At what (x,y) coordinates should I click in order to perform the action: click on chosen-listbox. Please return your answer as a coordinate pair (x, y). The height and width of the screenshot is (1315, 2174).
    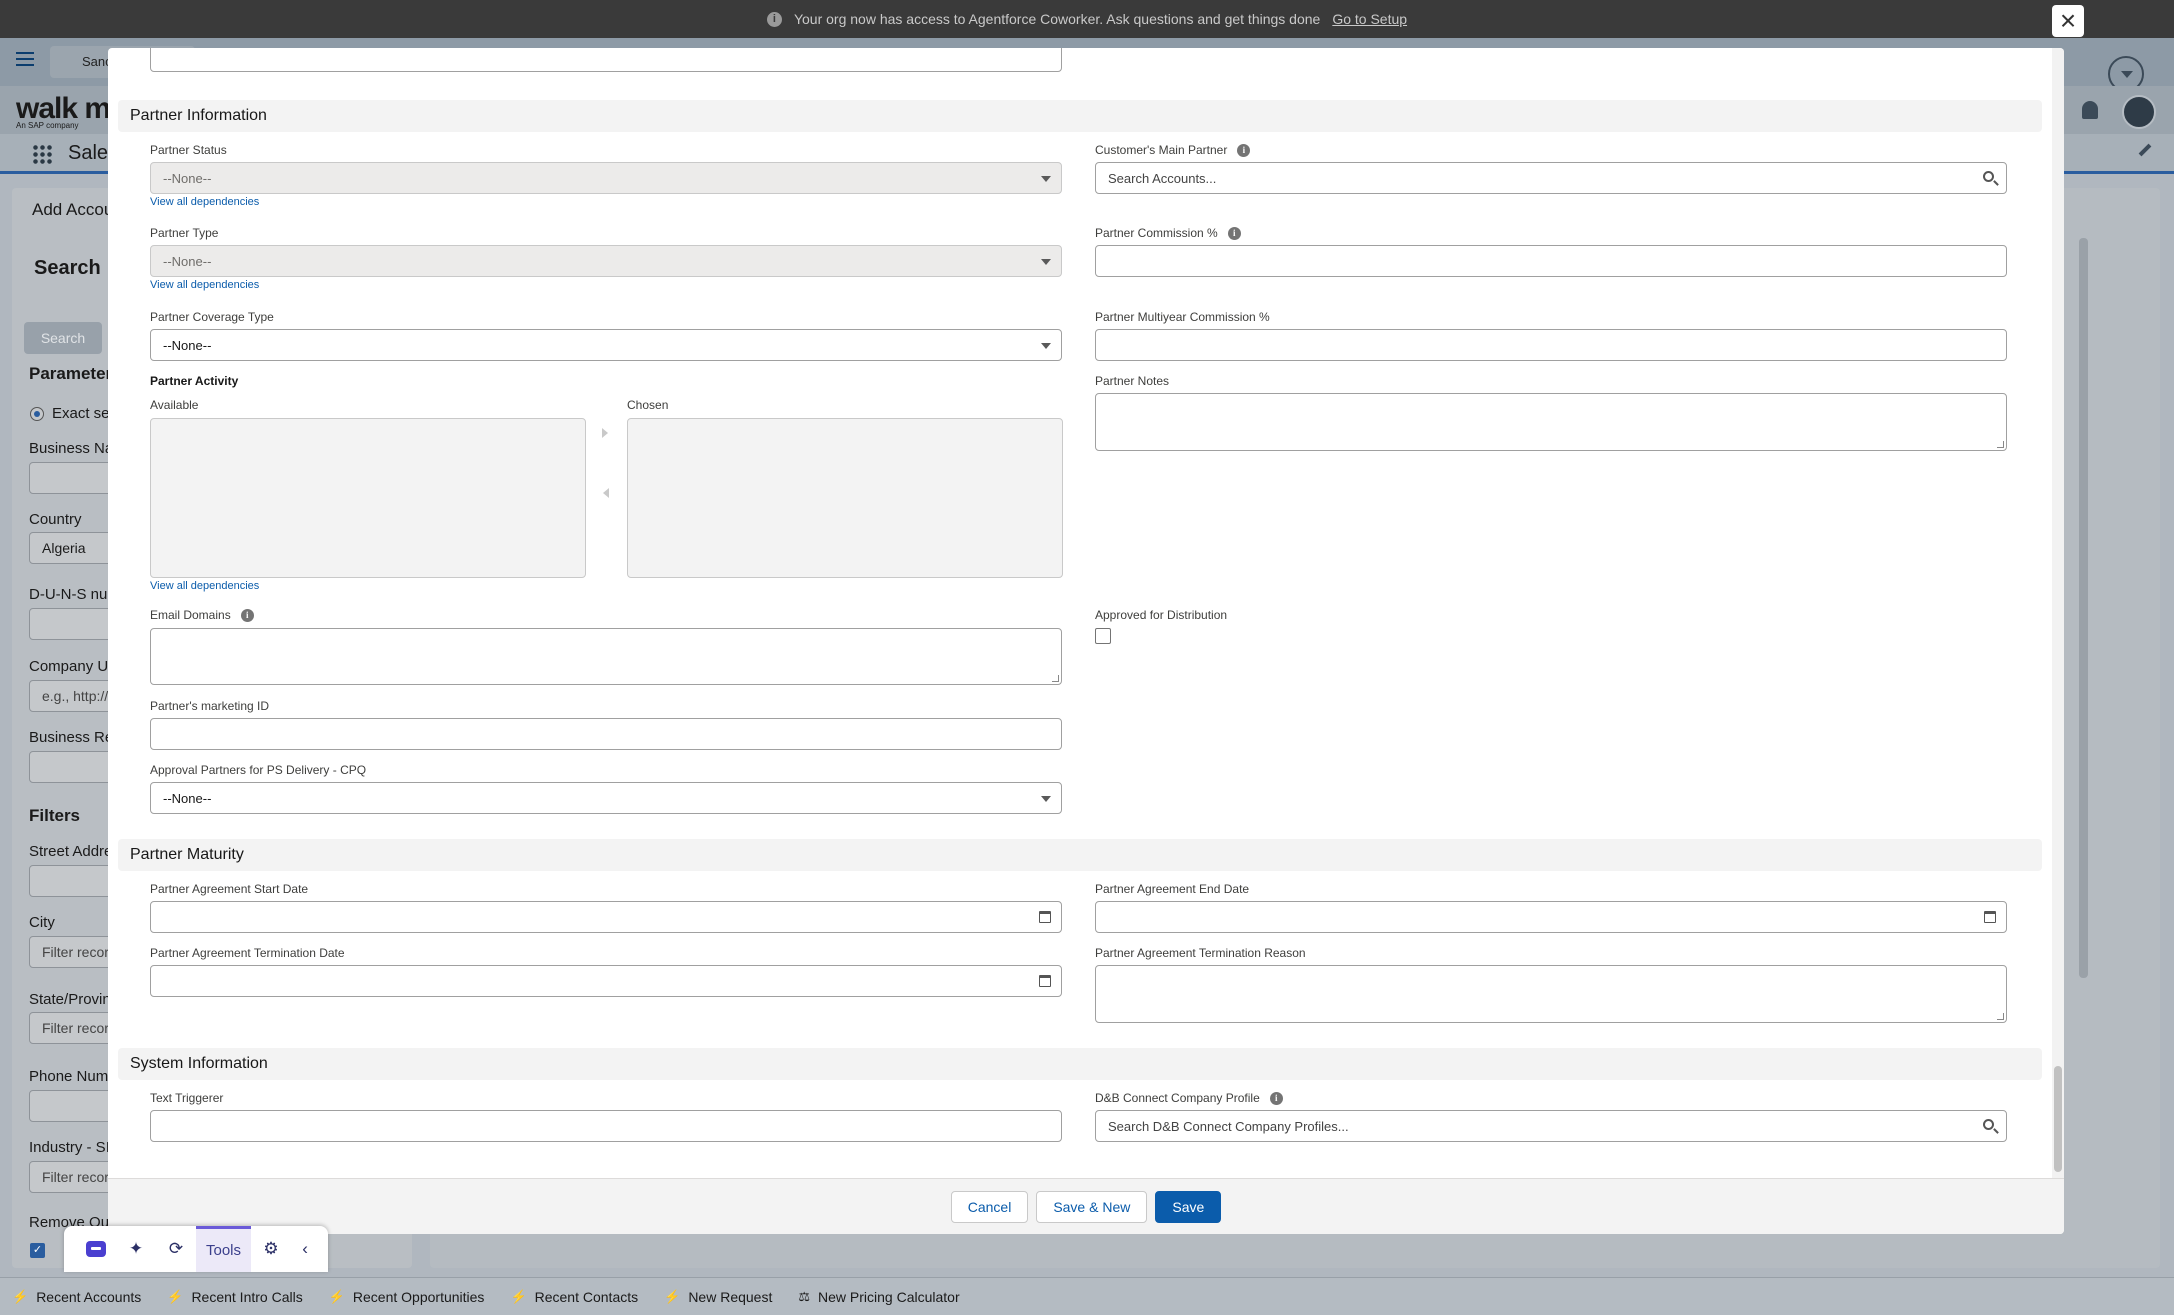
    Looking at the image, I should click on (845, 498).